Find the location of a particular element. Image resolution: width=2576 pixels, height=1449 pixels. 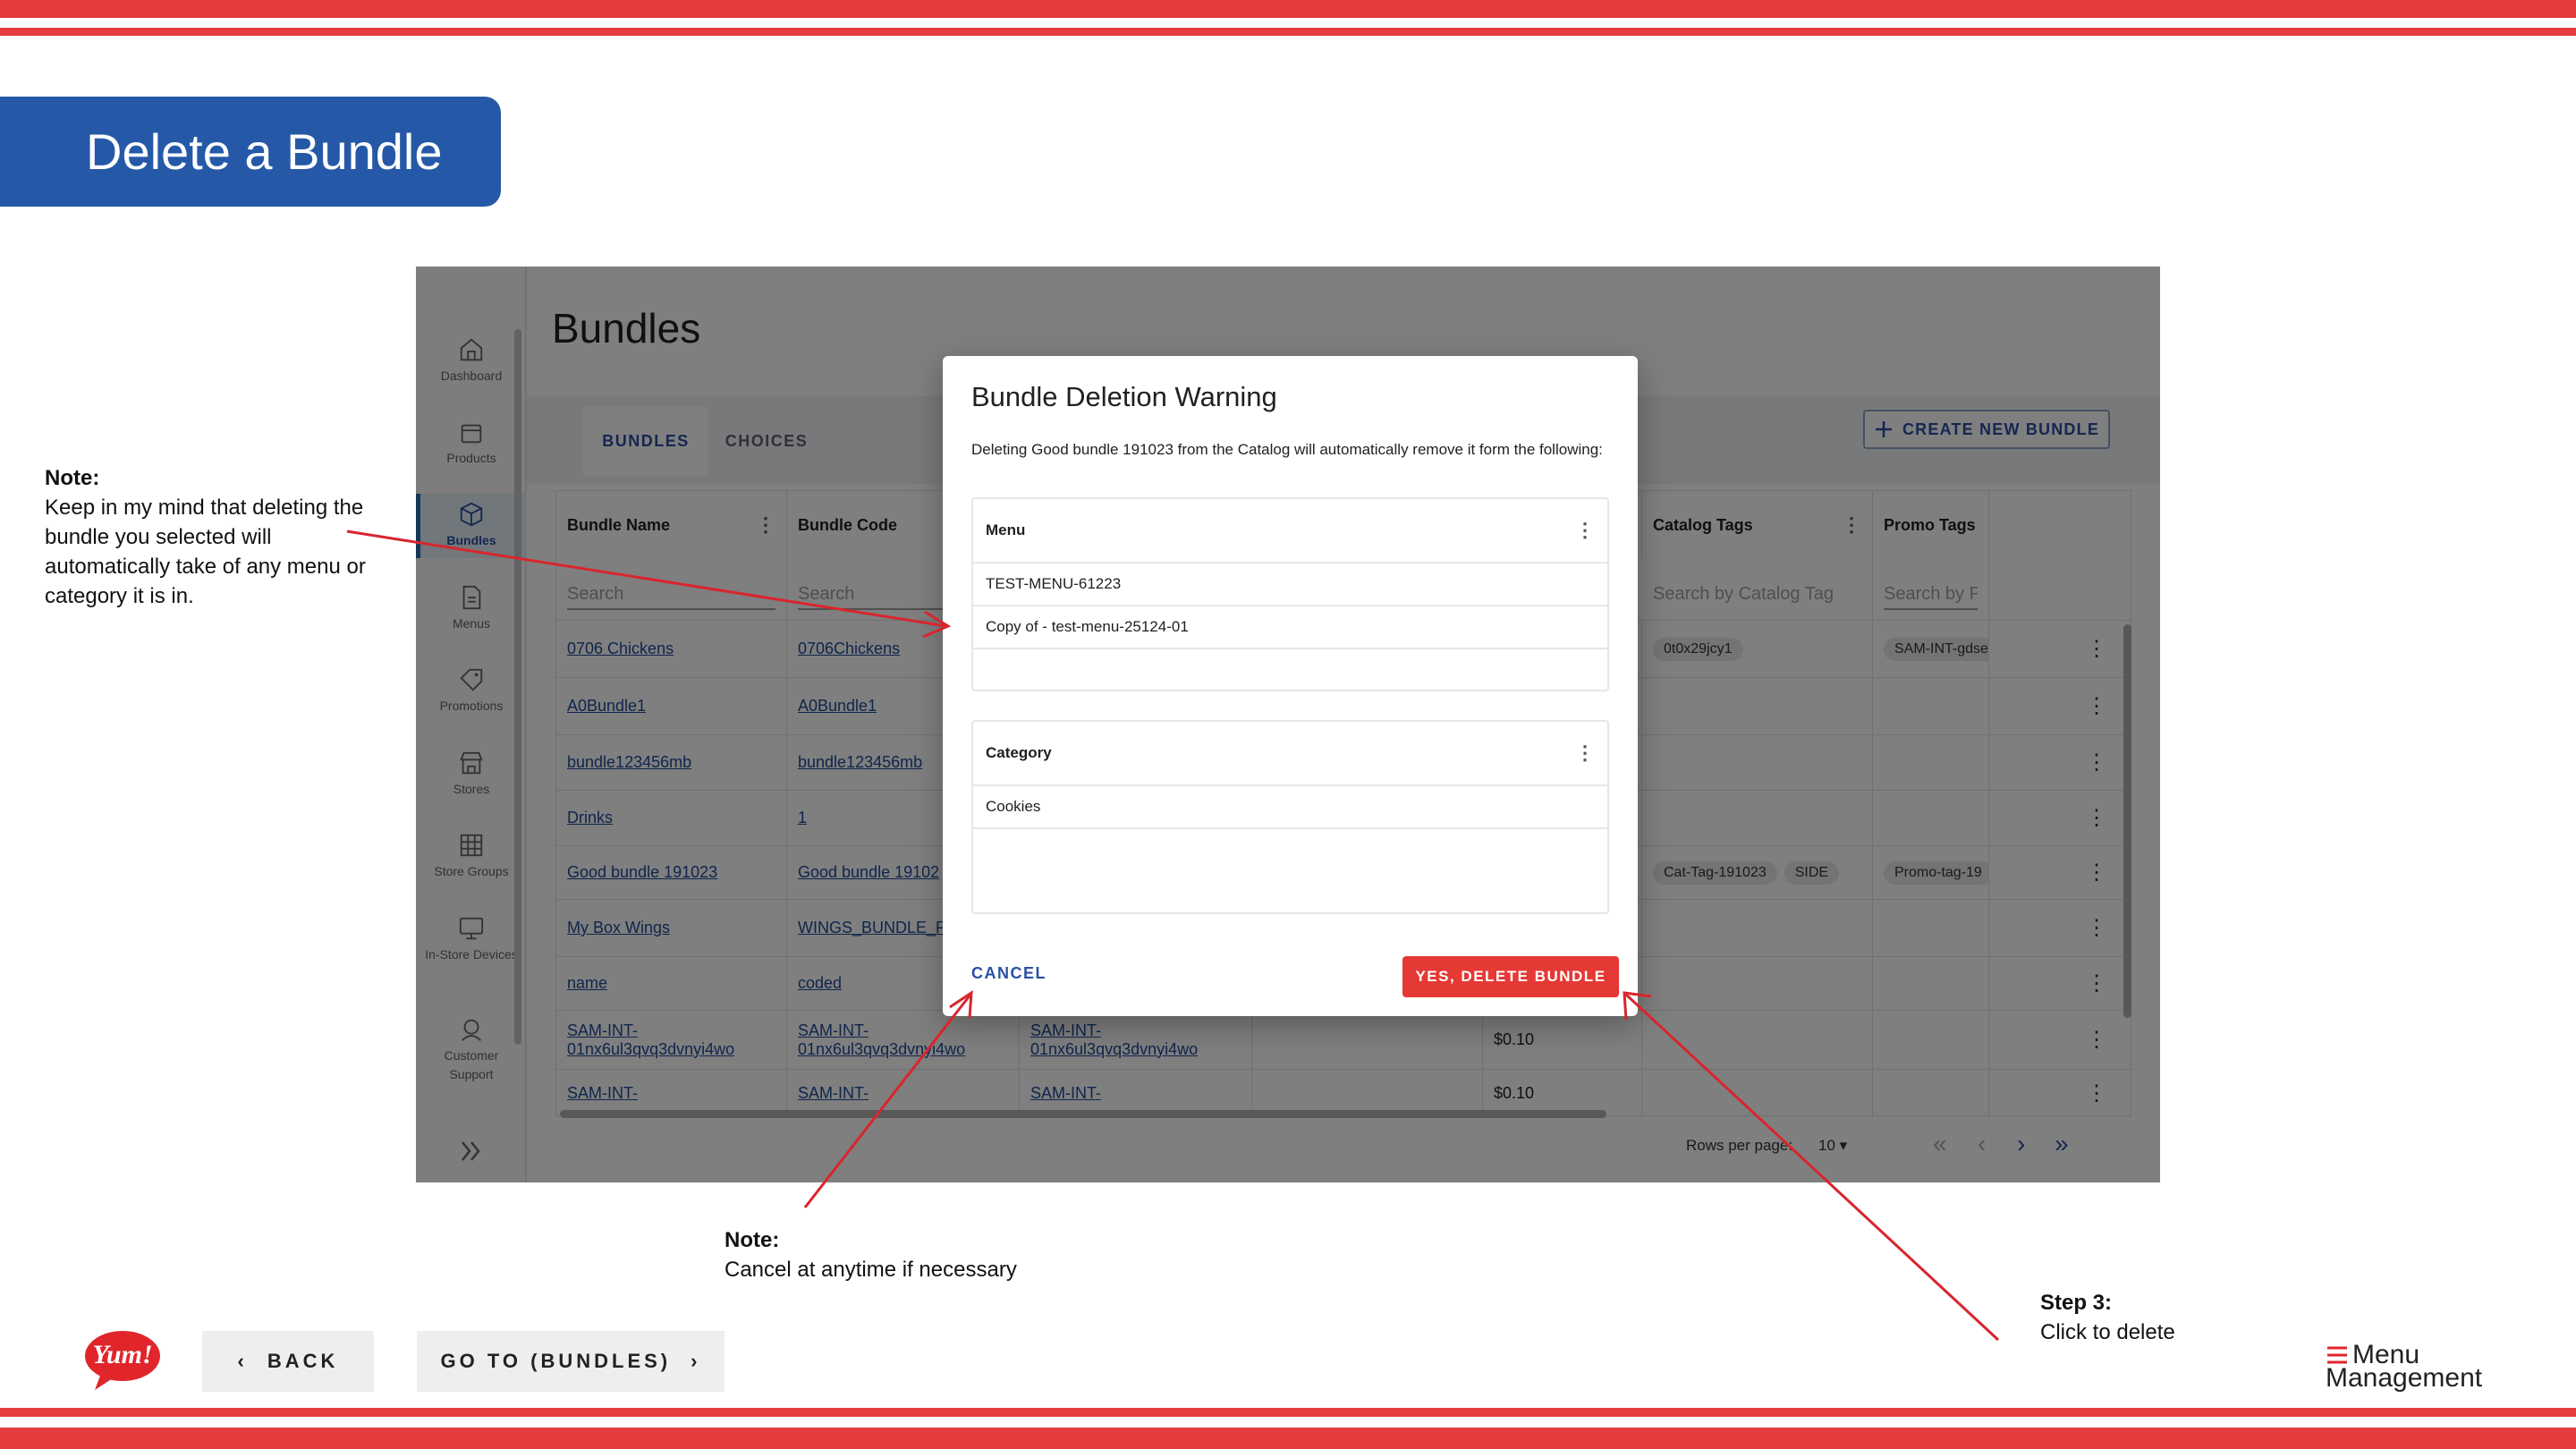

menu-panel-header: Menu ⋮ is located at coordinates (1290, 531).